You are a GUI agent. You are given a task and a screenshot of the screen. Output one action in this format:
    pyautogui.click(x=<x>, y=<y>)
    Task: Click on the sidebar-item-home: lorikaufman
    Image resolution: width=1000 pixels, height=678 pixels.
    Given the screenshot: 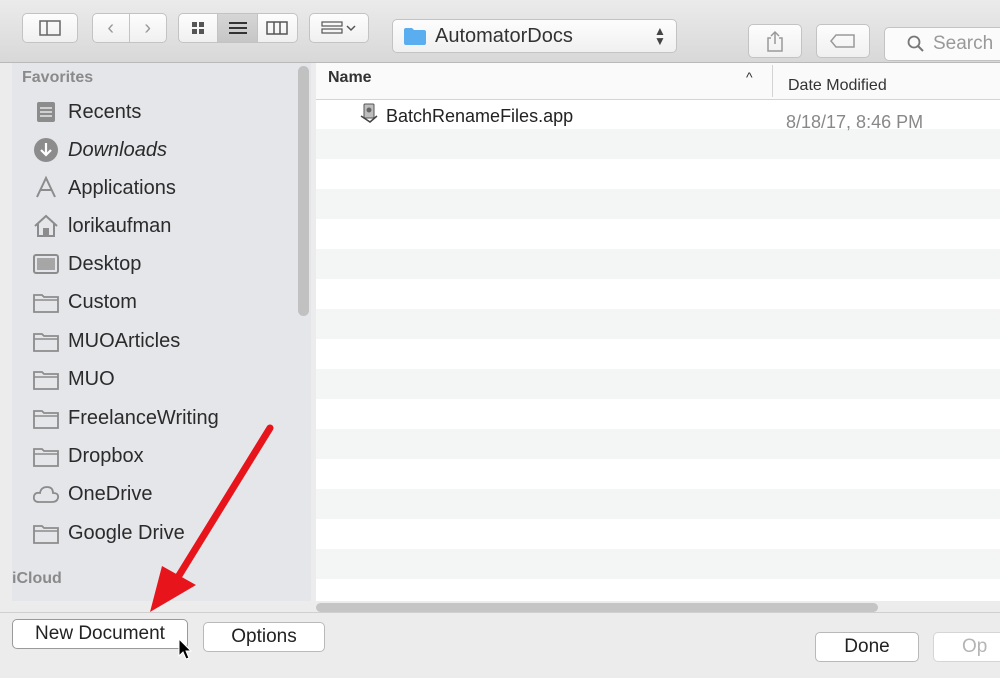 What is the action you would take?
    pyautogui.click(x=101, y=226)
    